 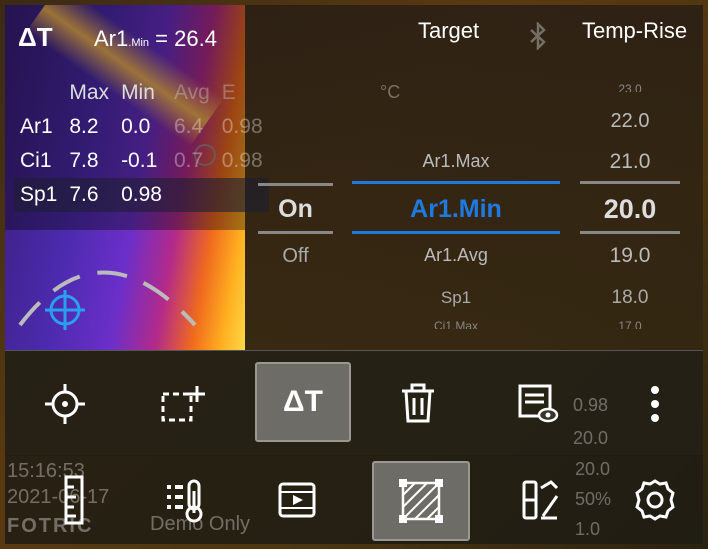 I want to click on ruler-button, so click(x=72, y=500).